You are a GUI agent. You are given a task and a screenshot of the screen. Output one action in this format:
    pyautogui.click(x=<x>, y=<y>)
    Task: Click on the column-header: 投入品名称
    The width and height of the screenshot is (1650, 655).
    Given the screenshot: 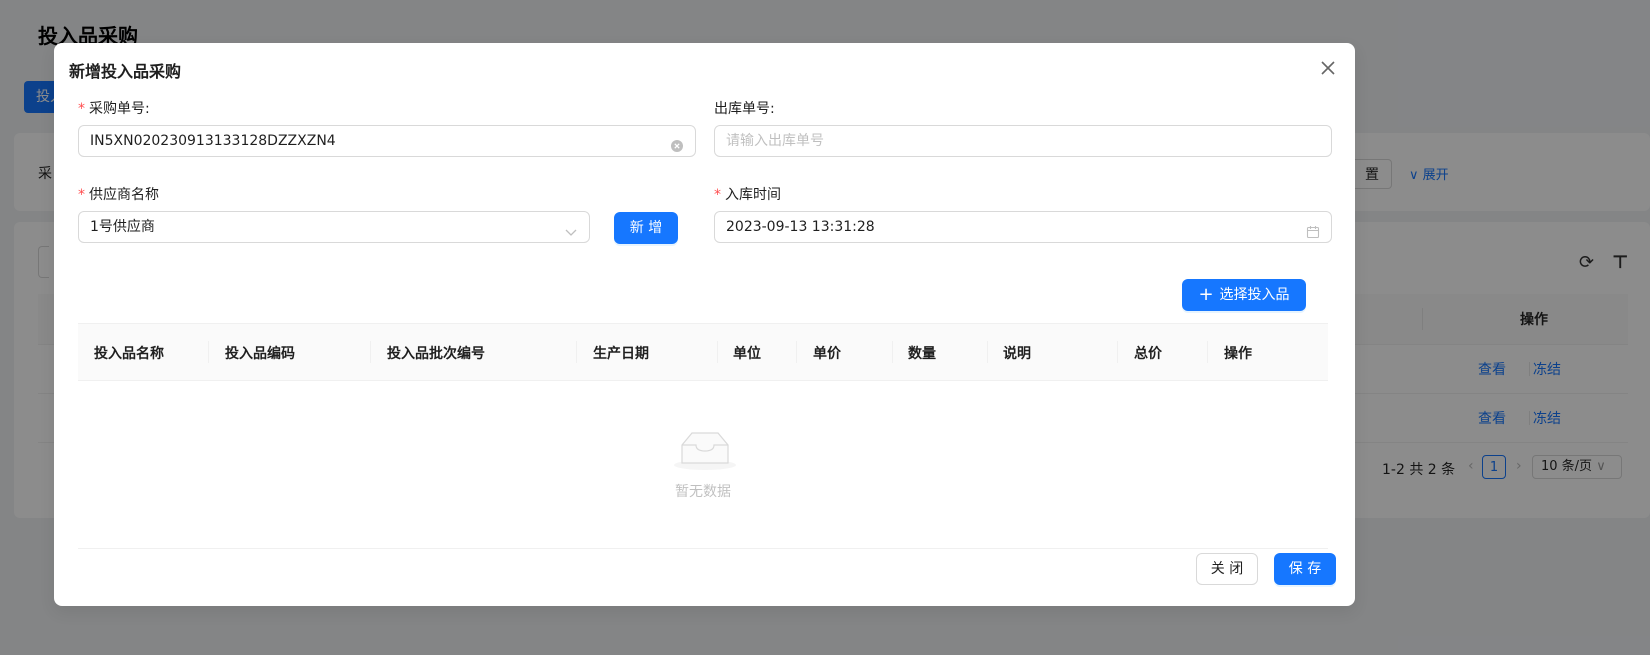 What is the action you would take?
    pyautogui.click(x=129, y=354)
    